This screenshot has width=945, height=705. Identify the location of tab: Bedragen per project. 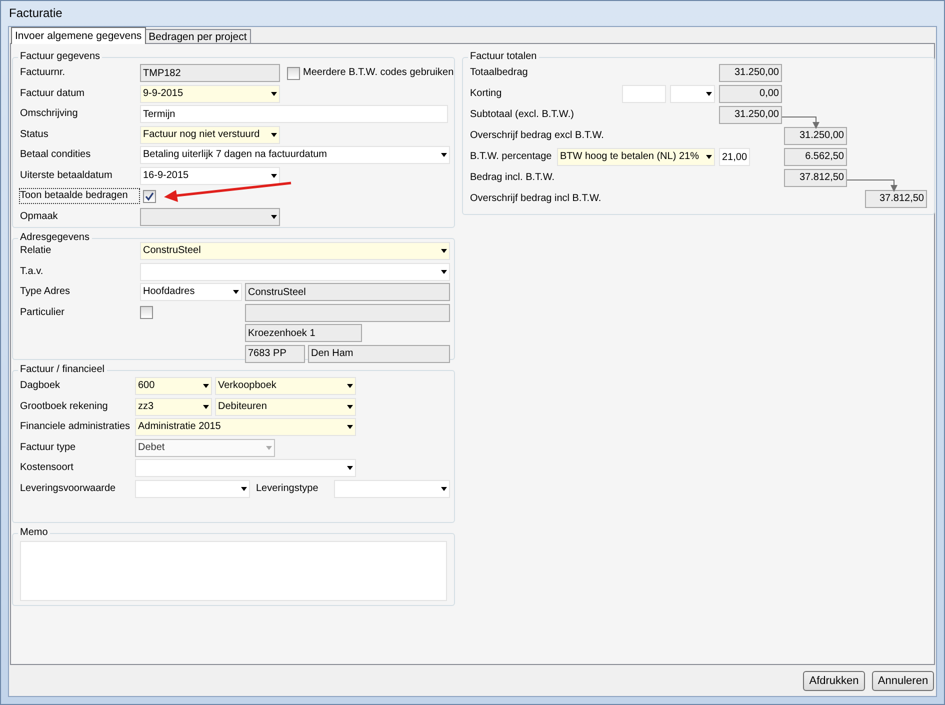
(197, 36).